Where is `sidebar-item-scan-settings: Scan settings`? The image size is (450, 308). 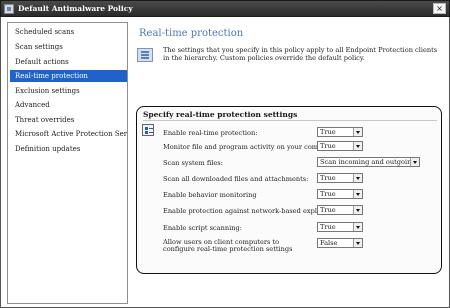 sidebar-item-scan-settings: Scan settings is located at coordinates (68, 47).